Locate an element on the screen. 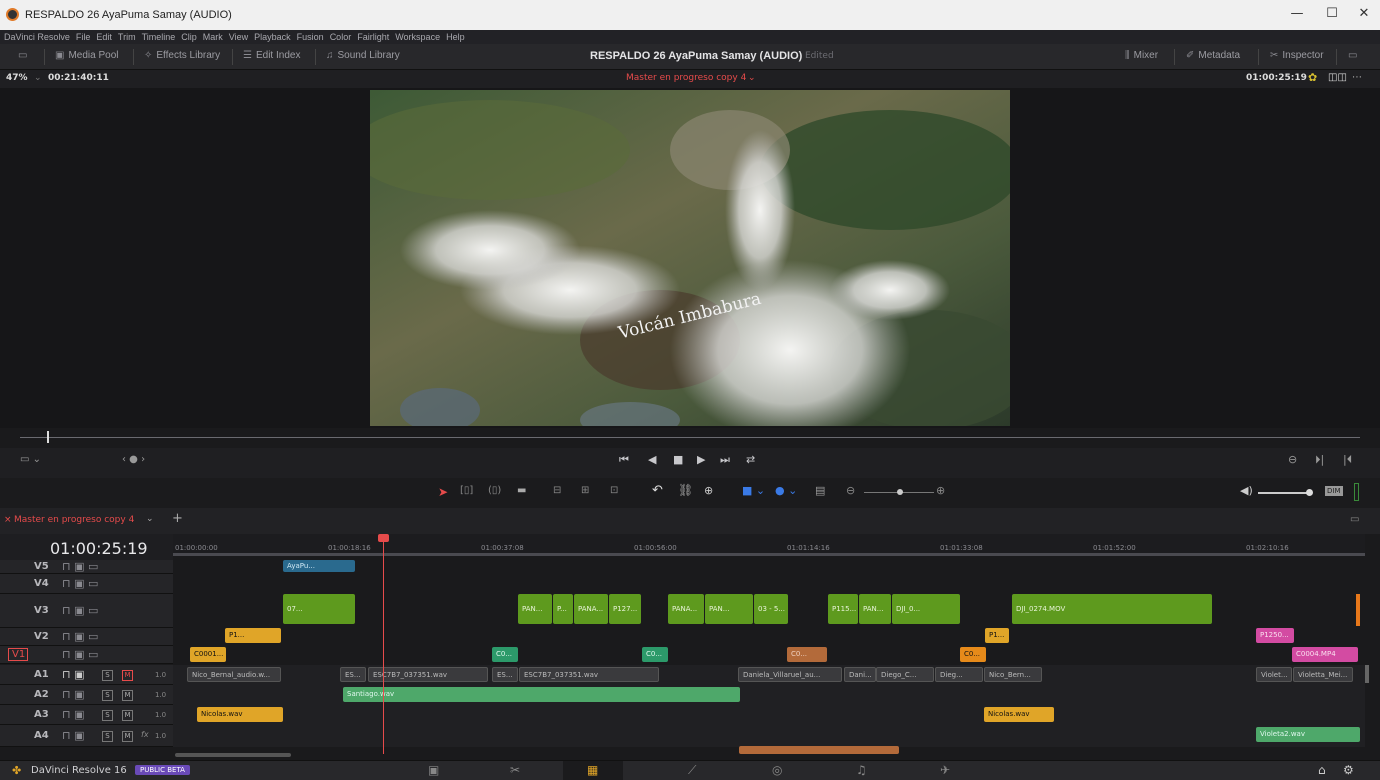 The width and height of the screenshot is (1380, 780). link-icon: ⛓ is located at coordinates (685, 490).